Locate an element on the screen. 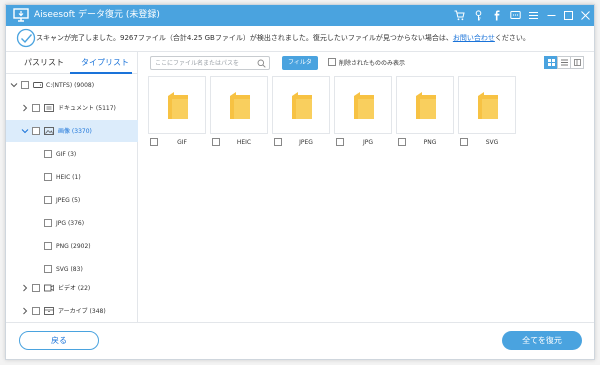 This screenshot has height=365, width=600. show-deleted-only-label: 削除されたもののみ表示 is located at coordinates (372, 63).